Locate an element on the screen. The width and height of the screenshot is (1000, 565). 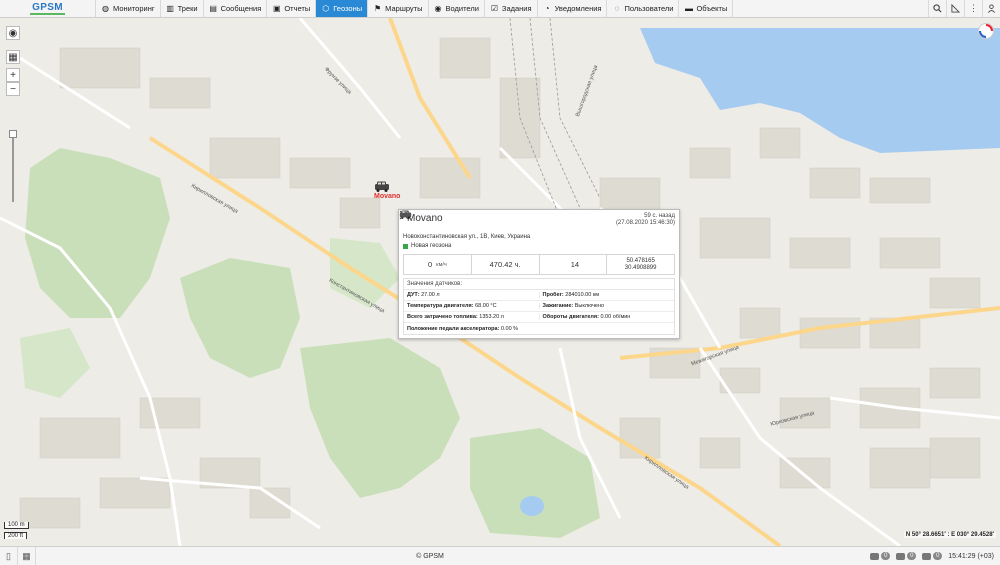
nav-tab-2: ▤ Сообщения is located at coordinates (236, 8).